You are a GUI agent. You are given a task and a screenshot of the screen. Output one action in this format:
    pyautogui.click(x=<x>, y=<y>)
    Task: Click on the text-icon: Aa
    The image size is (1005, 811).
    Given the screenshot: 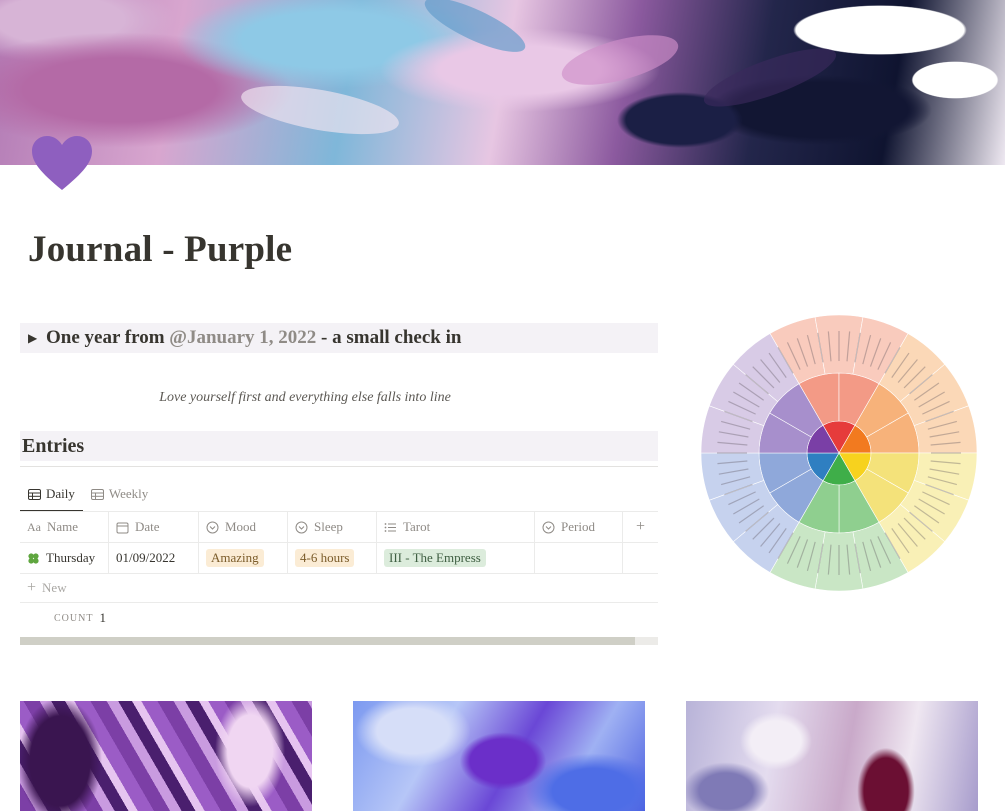 What is the action you would take?
    pyautogui.click(x=34, y=526)
    